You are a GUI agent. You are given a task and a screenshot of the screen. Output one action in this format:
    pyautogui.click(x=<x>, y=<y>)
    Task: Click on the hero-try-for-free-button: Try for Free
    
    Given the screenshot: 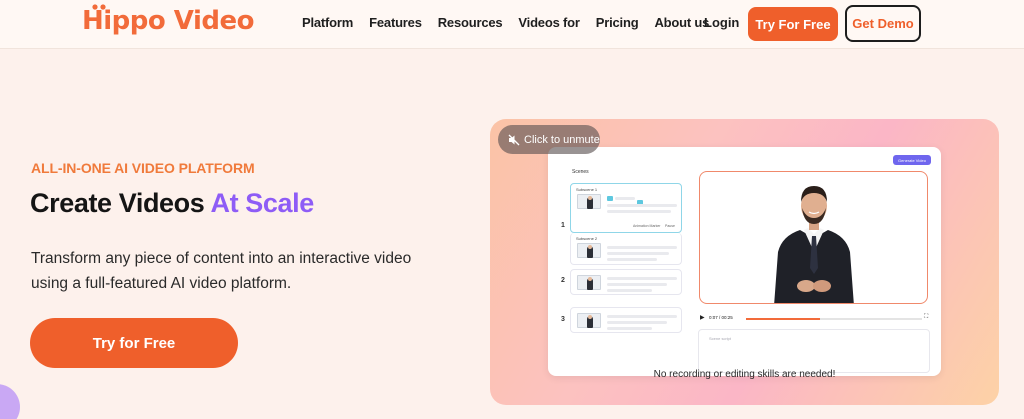 What is the action you would take?
    pyautogui.click(x=134, y=343)
    